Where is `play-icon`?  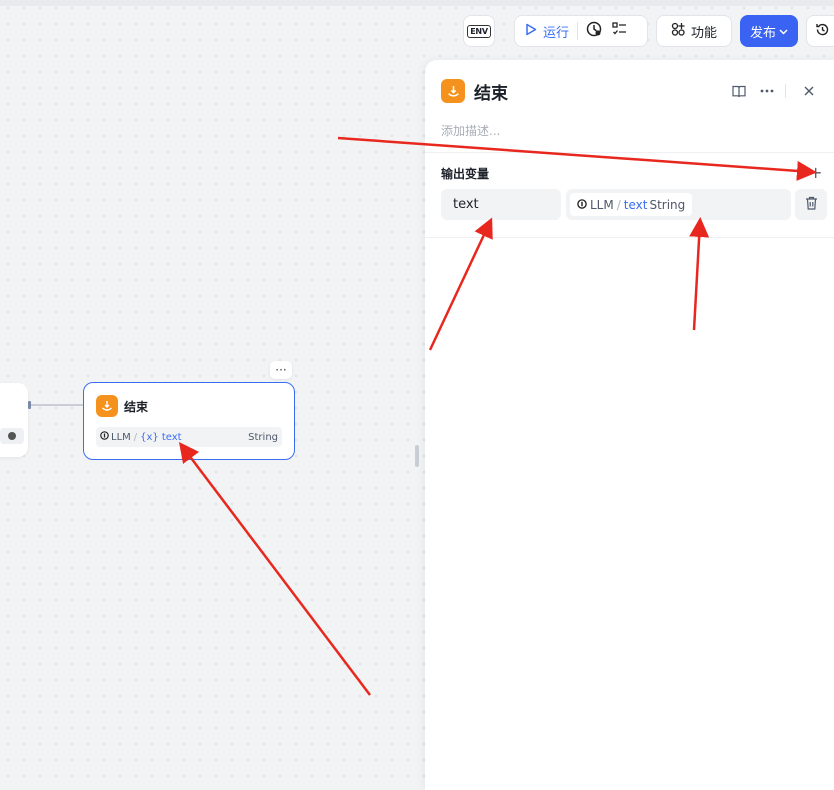 play-icon is located at coordinates (531, 31).